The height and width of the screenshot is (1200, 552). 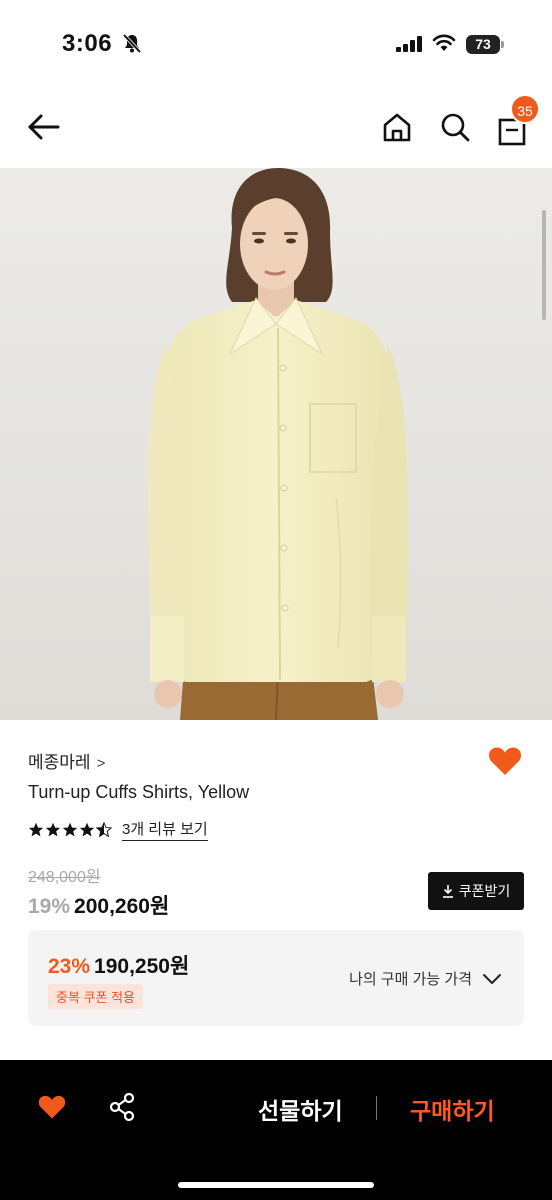 What do you see at coordinates (101, 763) in the screenshot?
I see `chevron-right-icon: >` at bounding box center [101, 763].